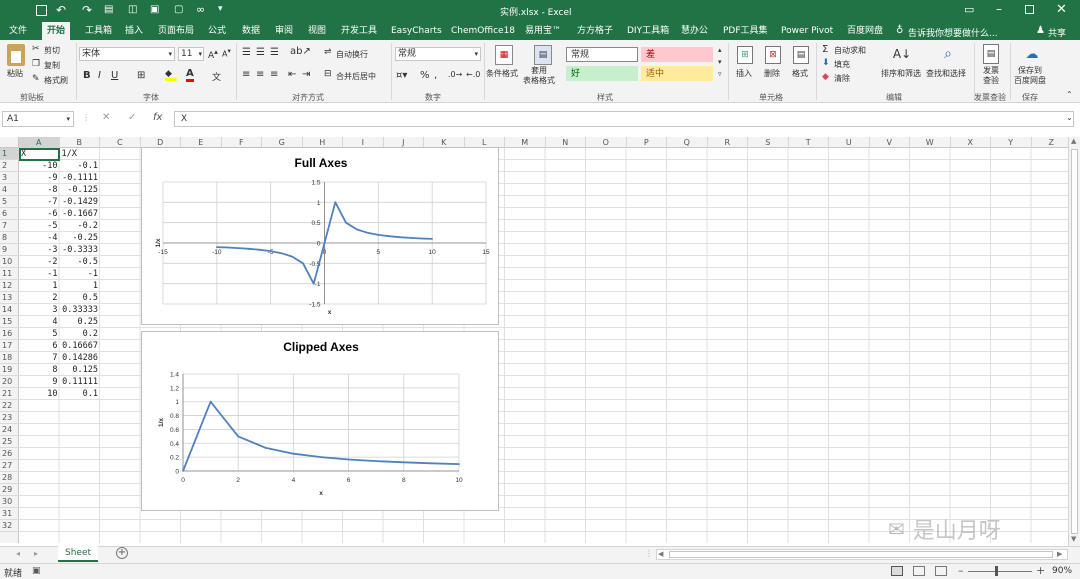  What do you see at coordinates (217, 31) in the screenshot?
I see `tab-formulas: 公式` at bounding box center [217, 31].